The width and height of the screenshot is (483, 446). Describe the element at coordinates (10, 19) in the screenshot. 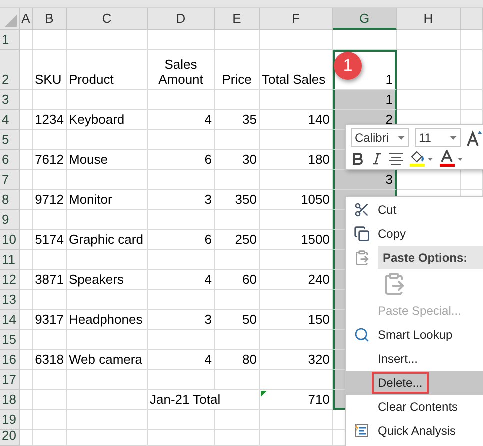

I see `select-all-button` at that location.